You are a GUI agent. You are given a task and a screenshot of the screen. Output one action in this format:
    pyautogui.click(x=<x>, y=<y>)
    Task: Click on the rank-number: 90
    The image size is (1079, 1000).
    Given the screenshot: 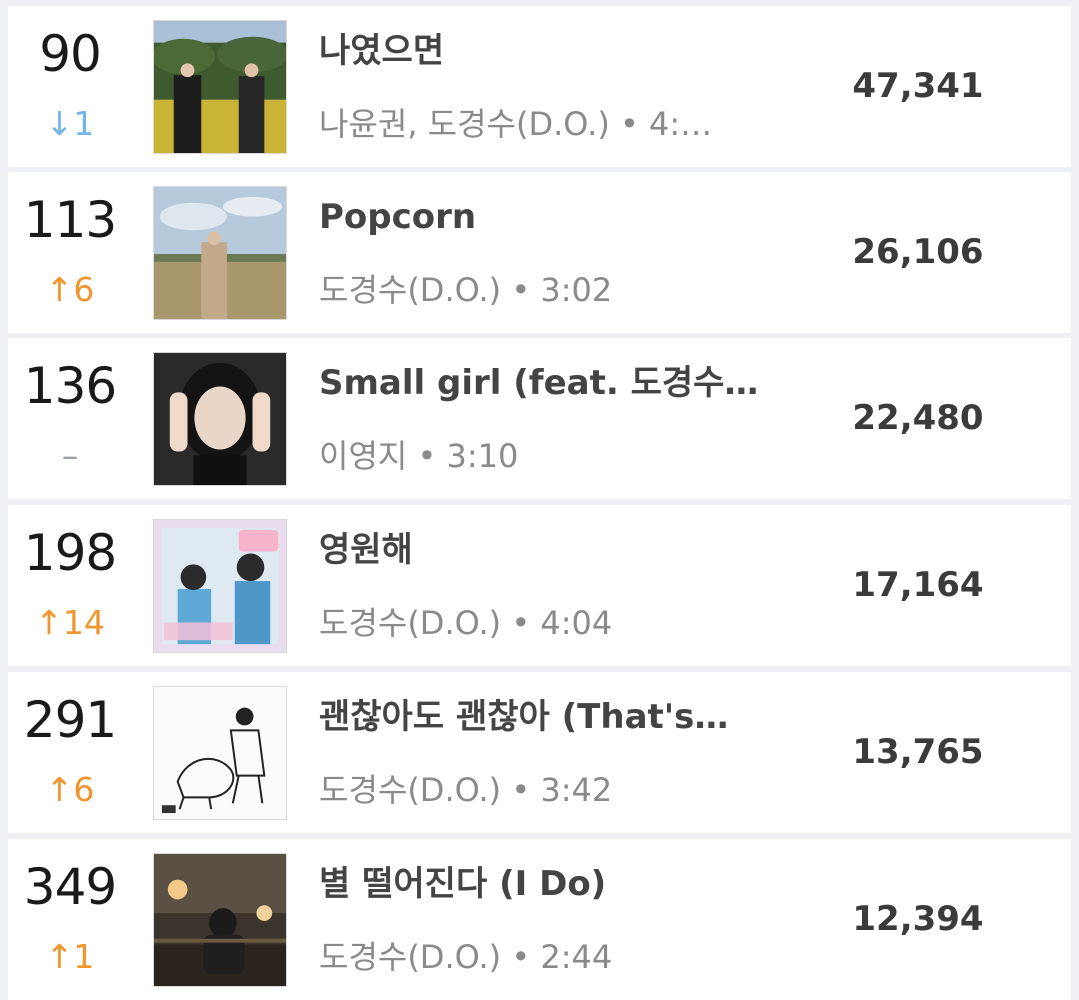 What is the action you would take?
    pyautogui.click(x=70, y=54)
    